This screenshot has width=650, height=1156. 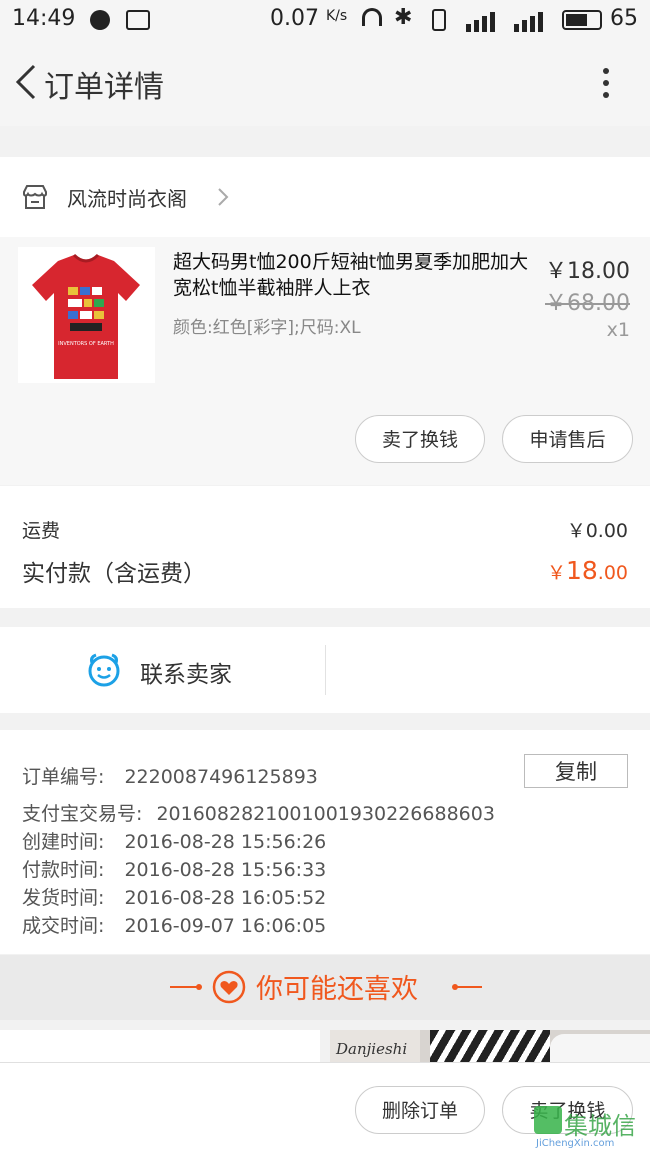 I want to click on contact-seller-label: 联系卖家, so click(x=186, y=675).